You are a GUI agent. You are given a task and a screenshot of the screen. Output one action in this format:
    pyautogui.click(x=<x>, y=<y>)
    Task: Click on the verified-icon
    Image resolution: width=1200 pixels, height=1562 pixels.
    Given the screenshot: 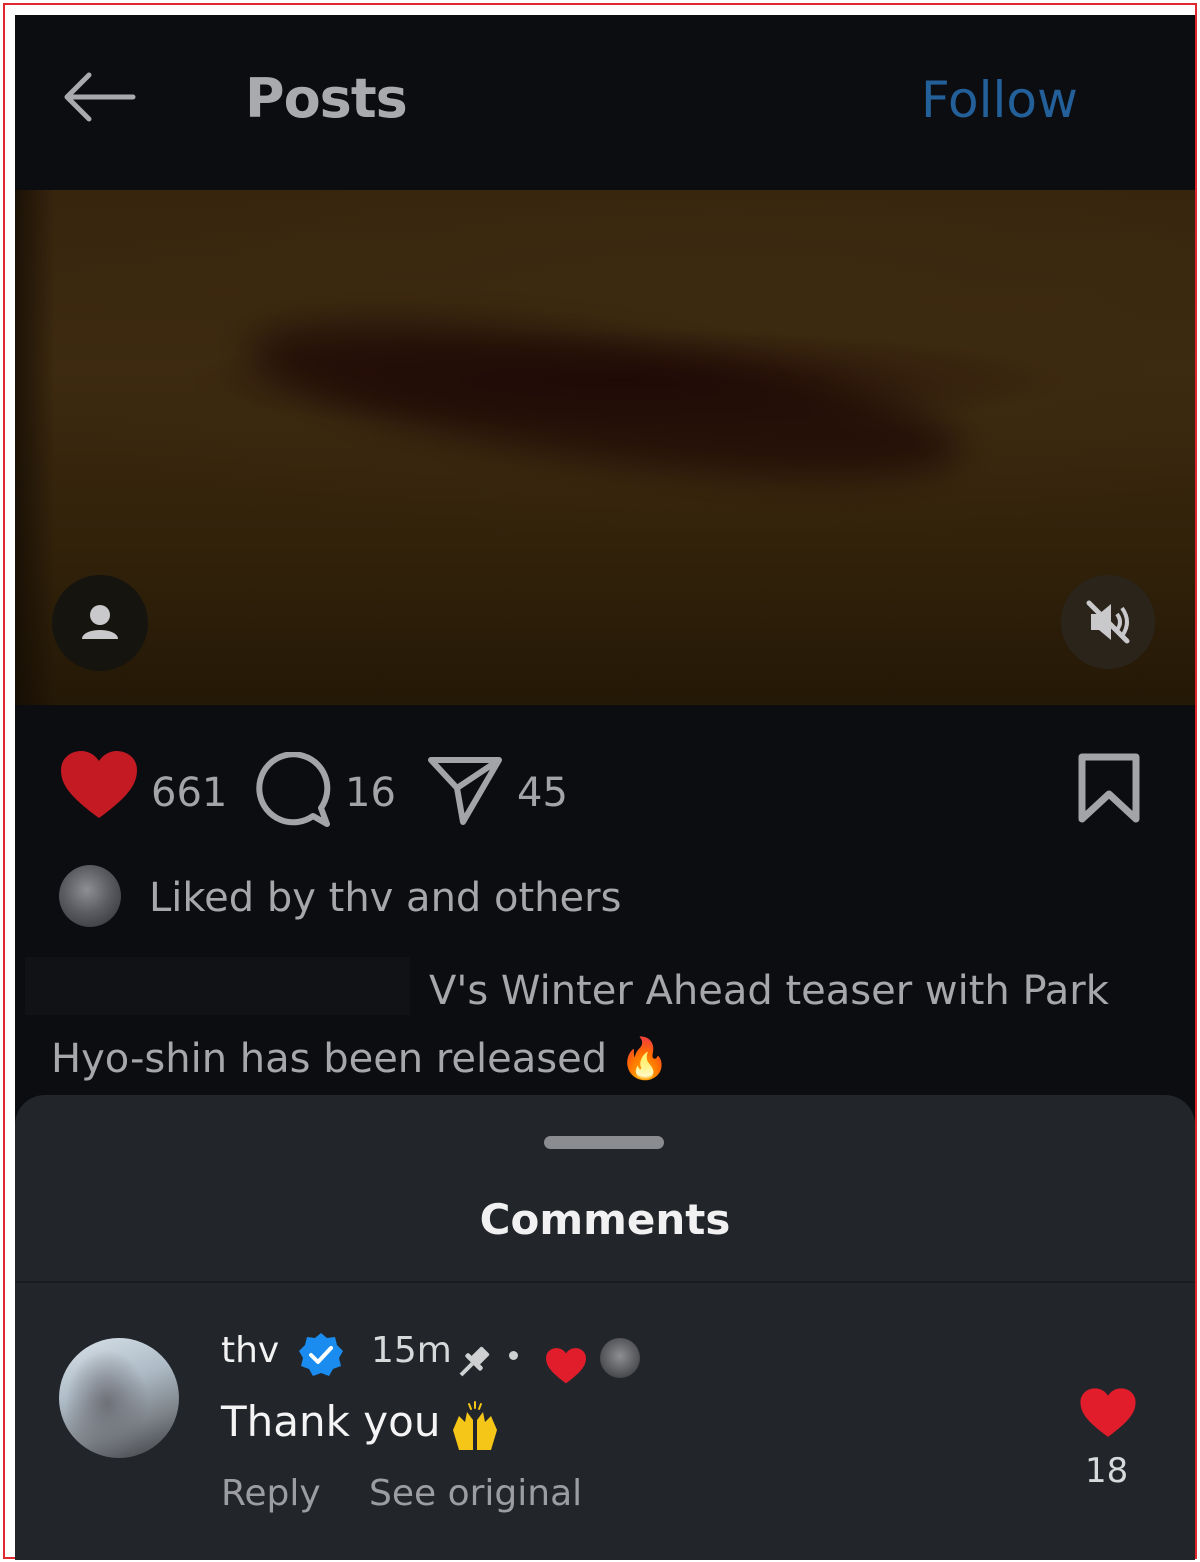 What is the action you would take?
    pyautogui.click(x=321, y=1354)
    